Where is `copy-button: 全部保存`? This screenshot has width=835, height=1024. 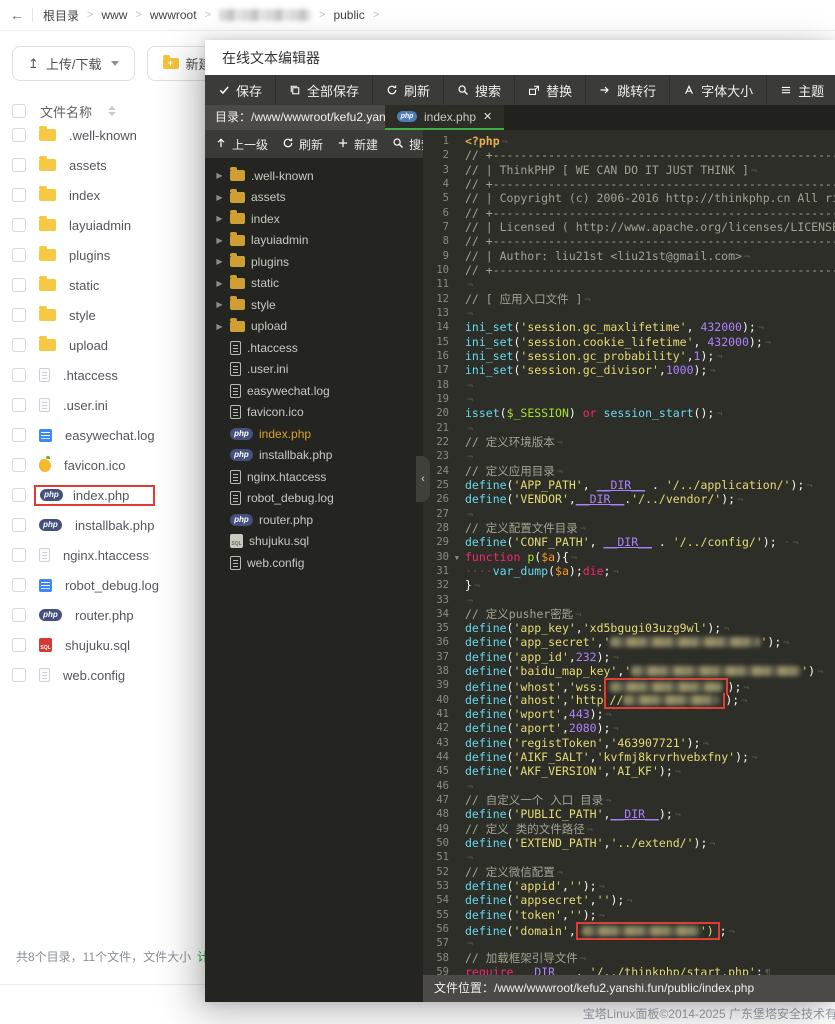
copy-button: 全部保存 is located at coordinates (325, 90).